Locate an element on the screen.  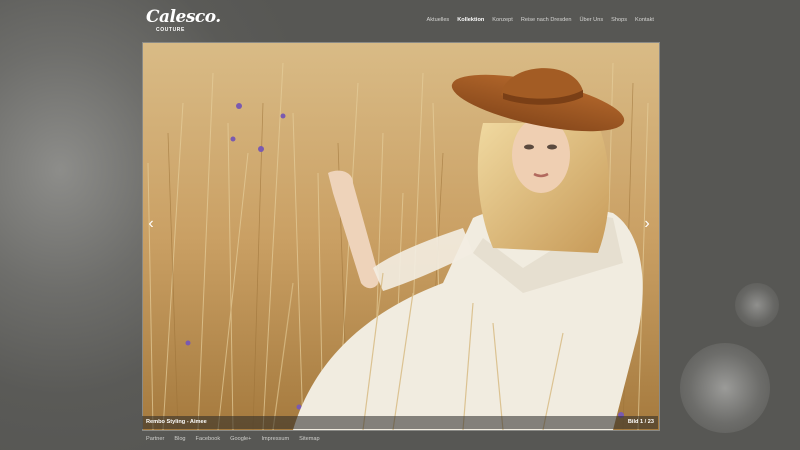
nav-item-reise-nach-dresden: Reise nach Dresden is located at coordinates (546, 20).